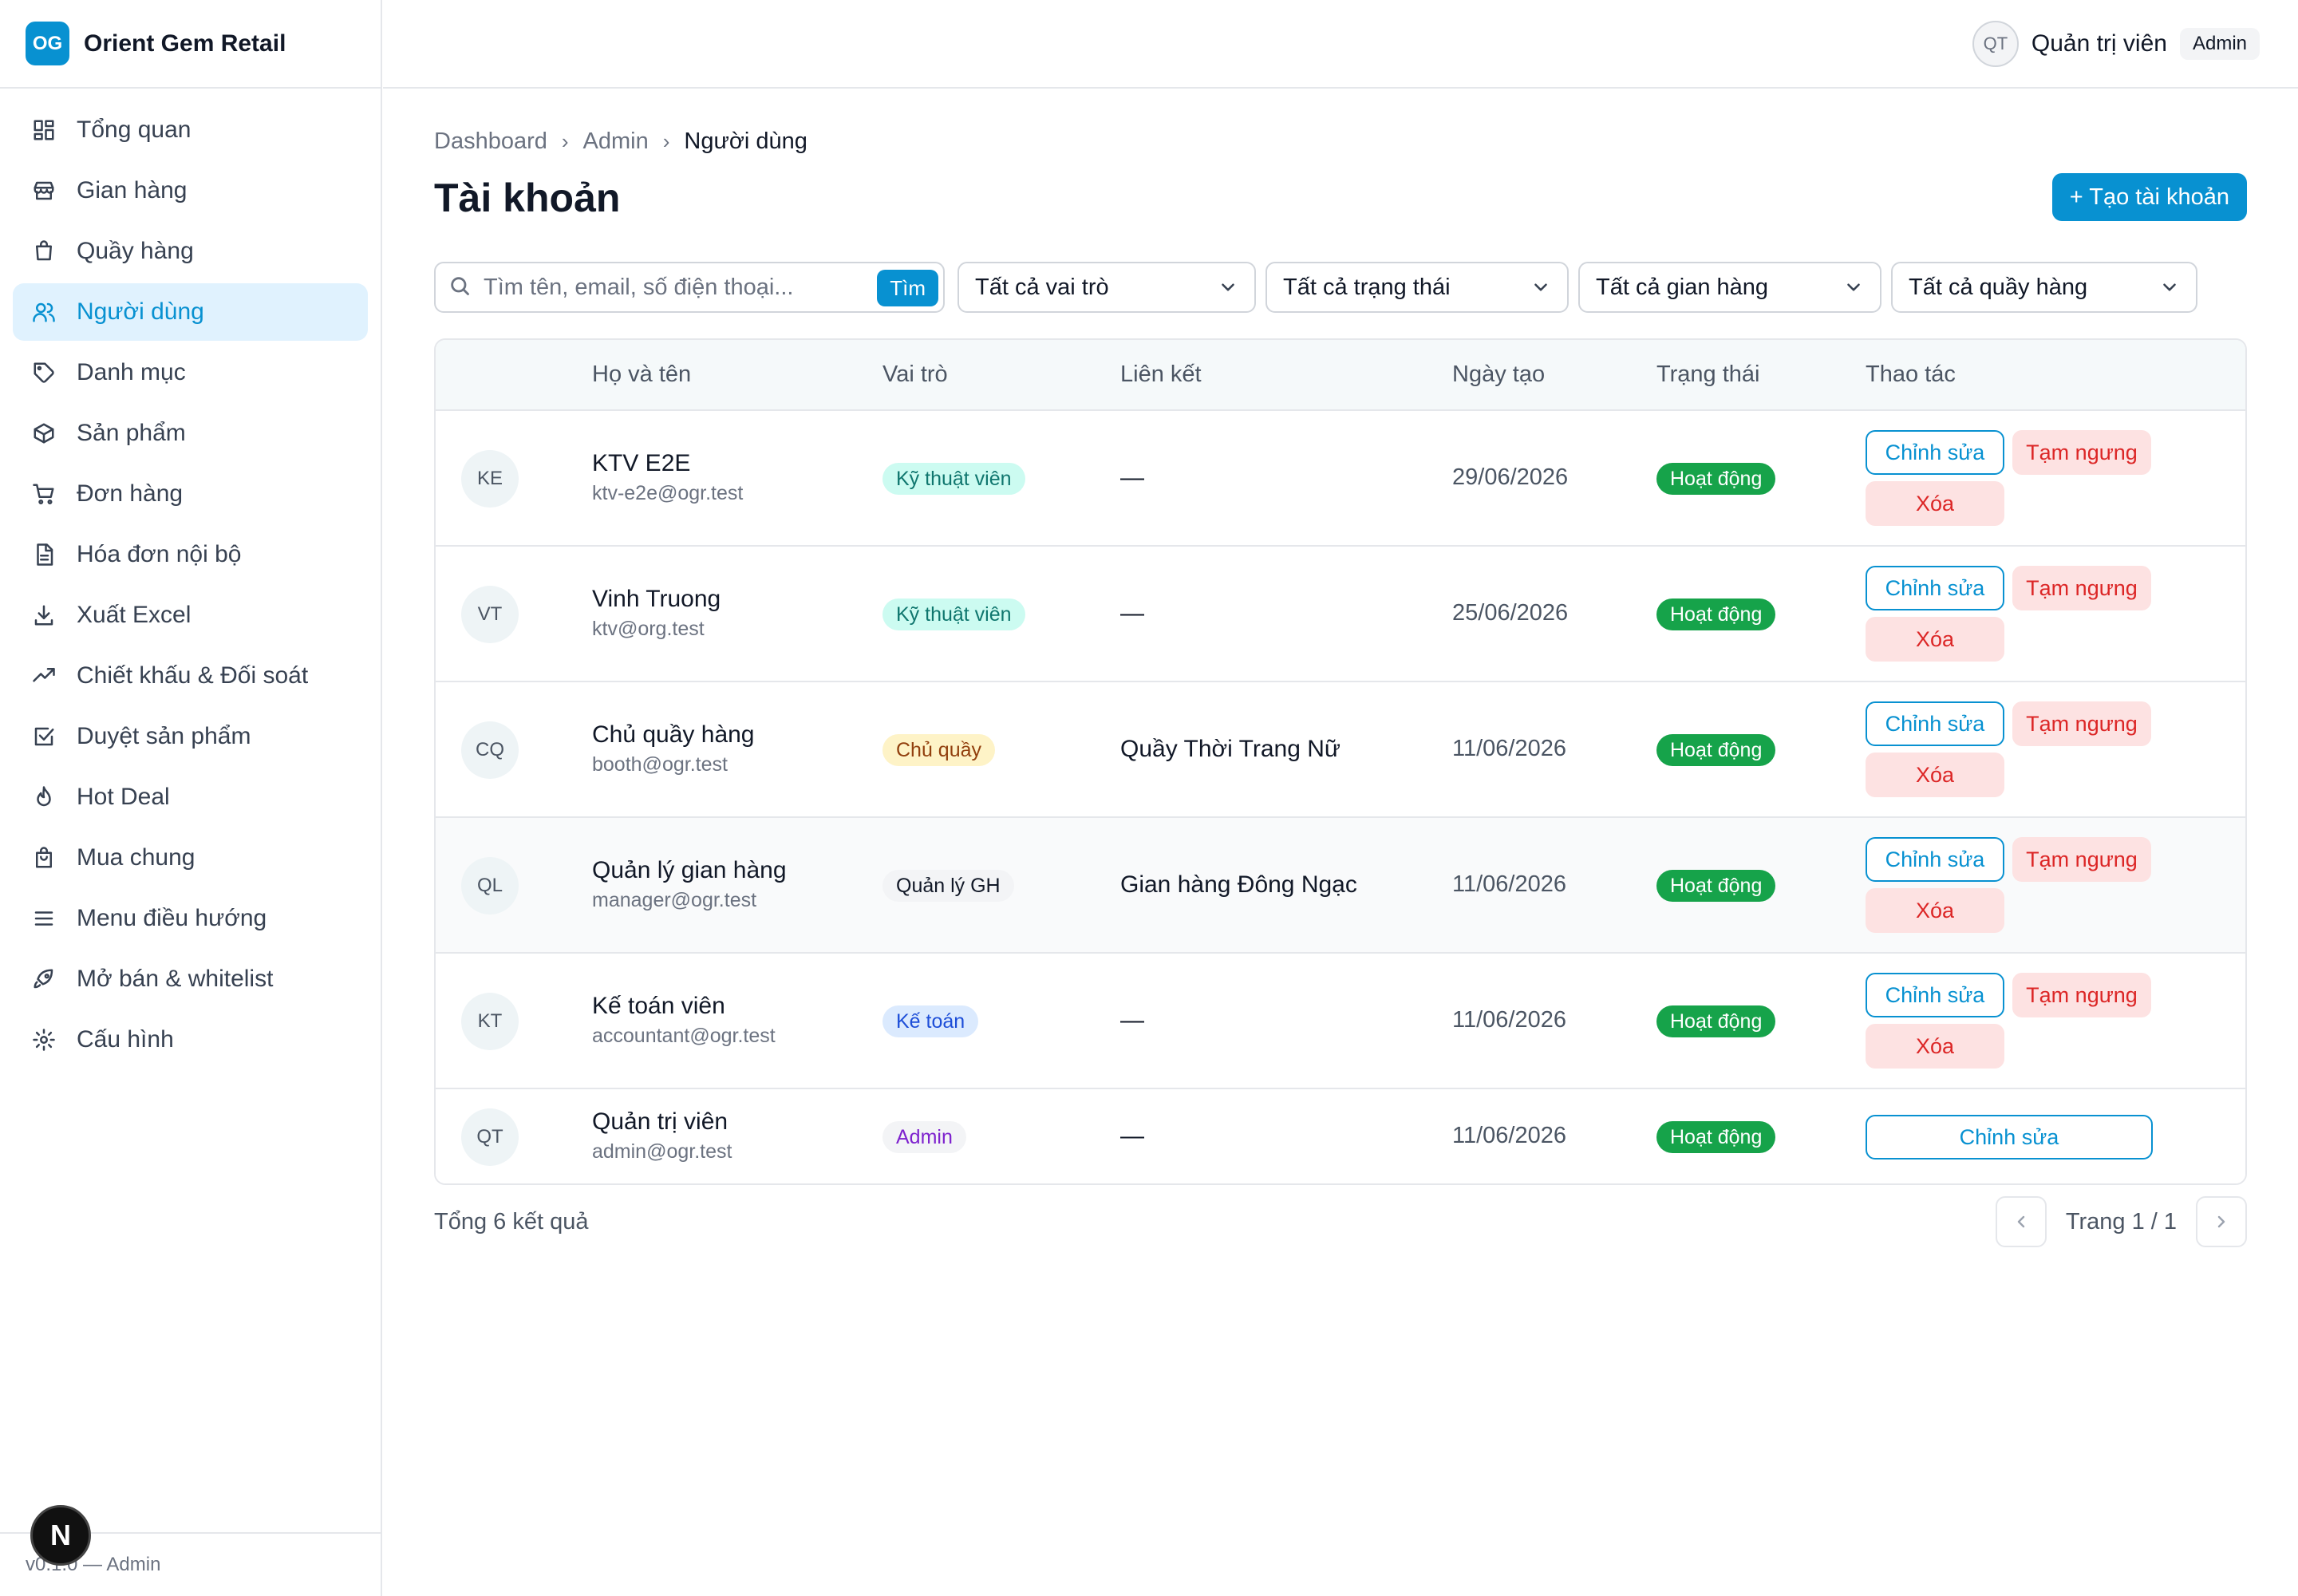 Image resolution: width=2298 pixels, height=1596 pixels. Describe the element at coordinates (191, 1040) in the screenshot. I see `sidebar-item-gear: Cấu hình` at that location.